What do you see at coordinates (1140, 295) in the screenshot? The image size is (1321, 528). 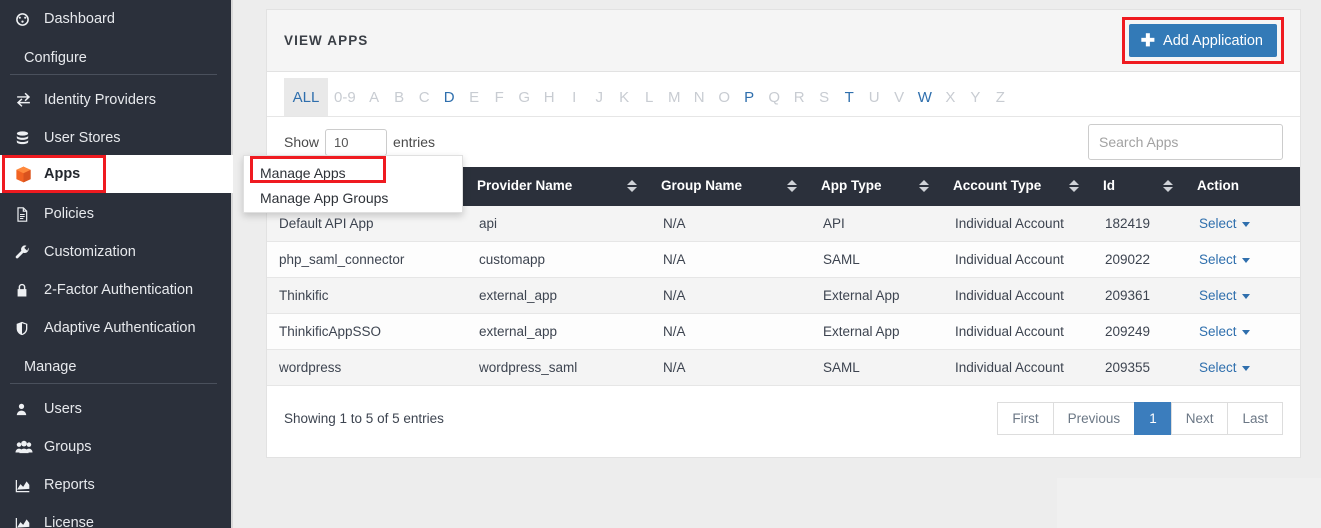 I see `cell-id: 209361` at bounding box center [1140, 295].